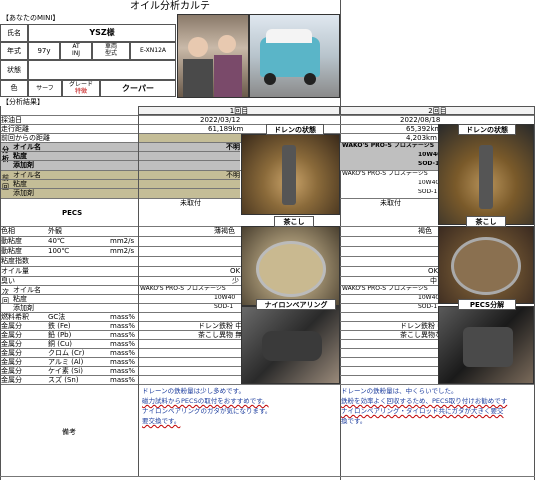 Image resolution: width=535 pixels, height=480 pixels. I want to click on person1-body, so click(198, 78).